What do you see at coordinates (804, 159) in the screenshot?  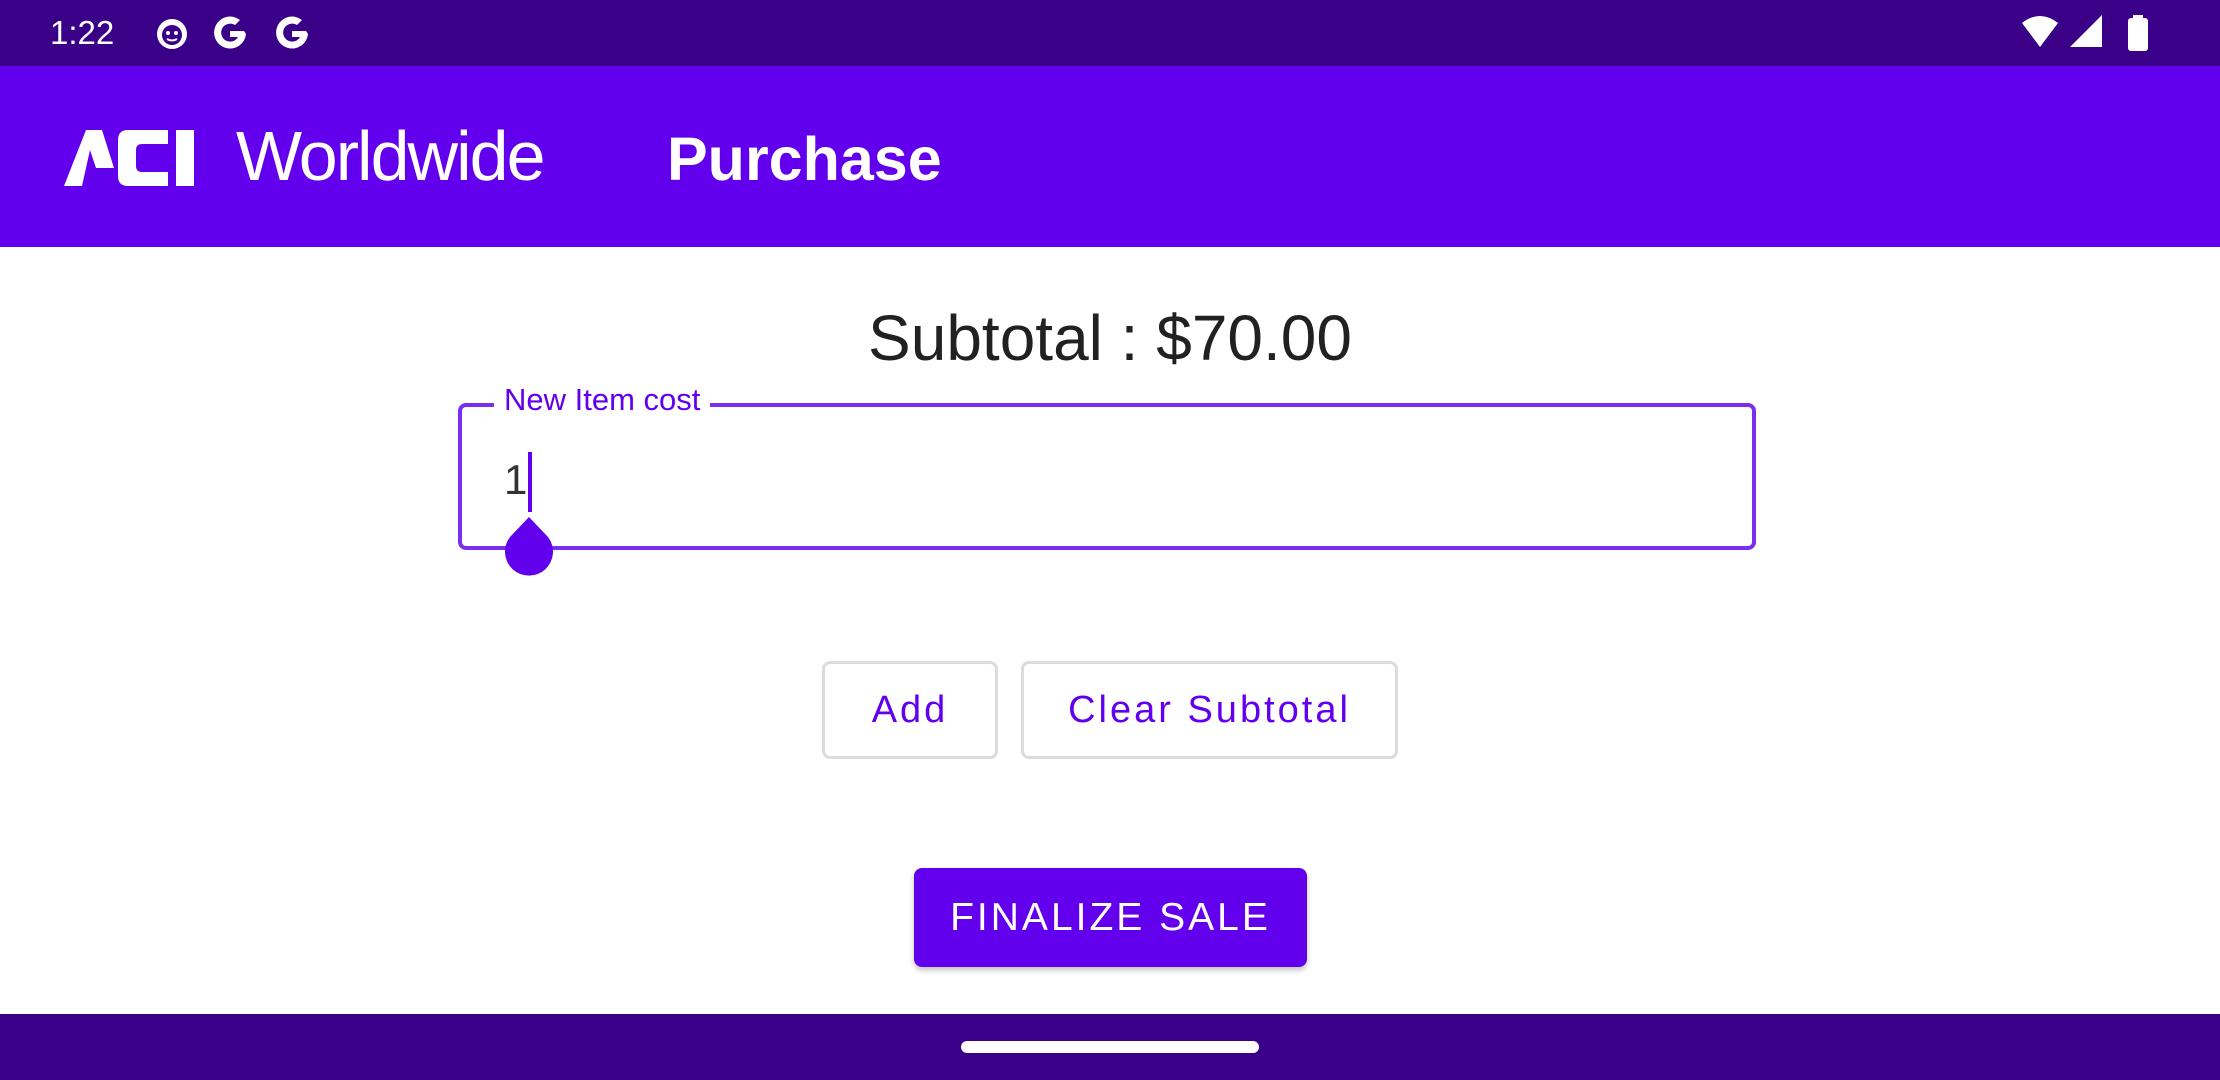 I see `page-title: Purchase` at bounding box center [804, 159].